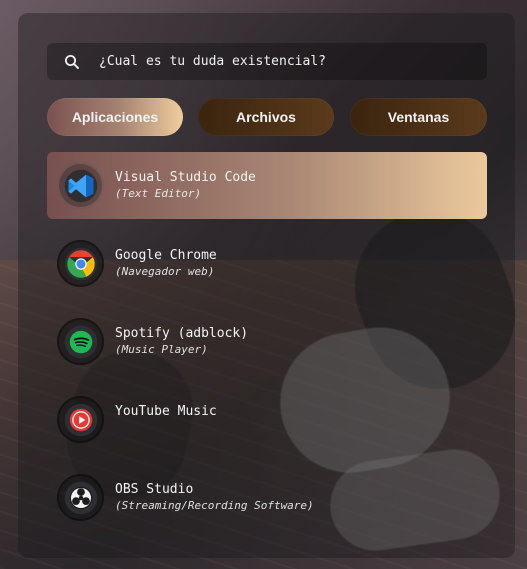  What do you see at coordinates (295, 185) in the screenshot?
I see `app-text: Visual Studio Code (Text Editor)` at bounding box center [295, 185].